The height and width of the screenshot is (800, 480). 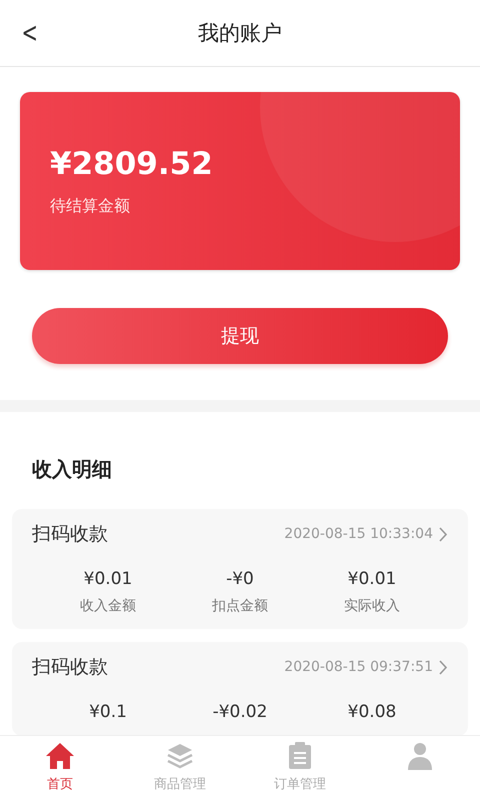 I want to click on person-icon, so click(x=420, y=756).